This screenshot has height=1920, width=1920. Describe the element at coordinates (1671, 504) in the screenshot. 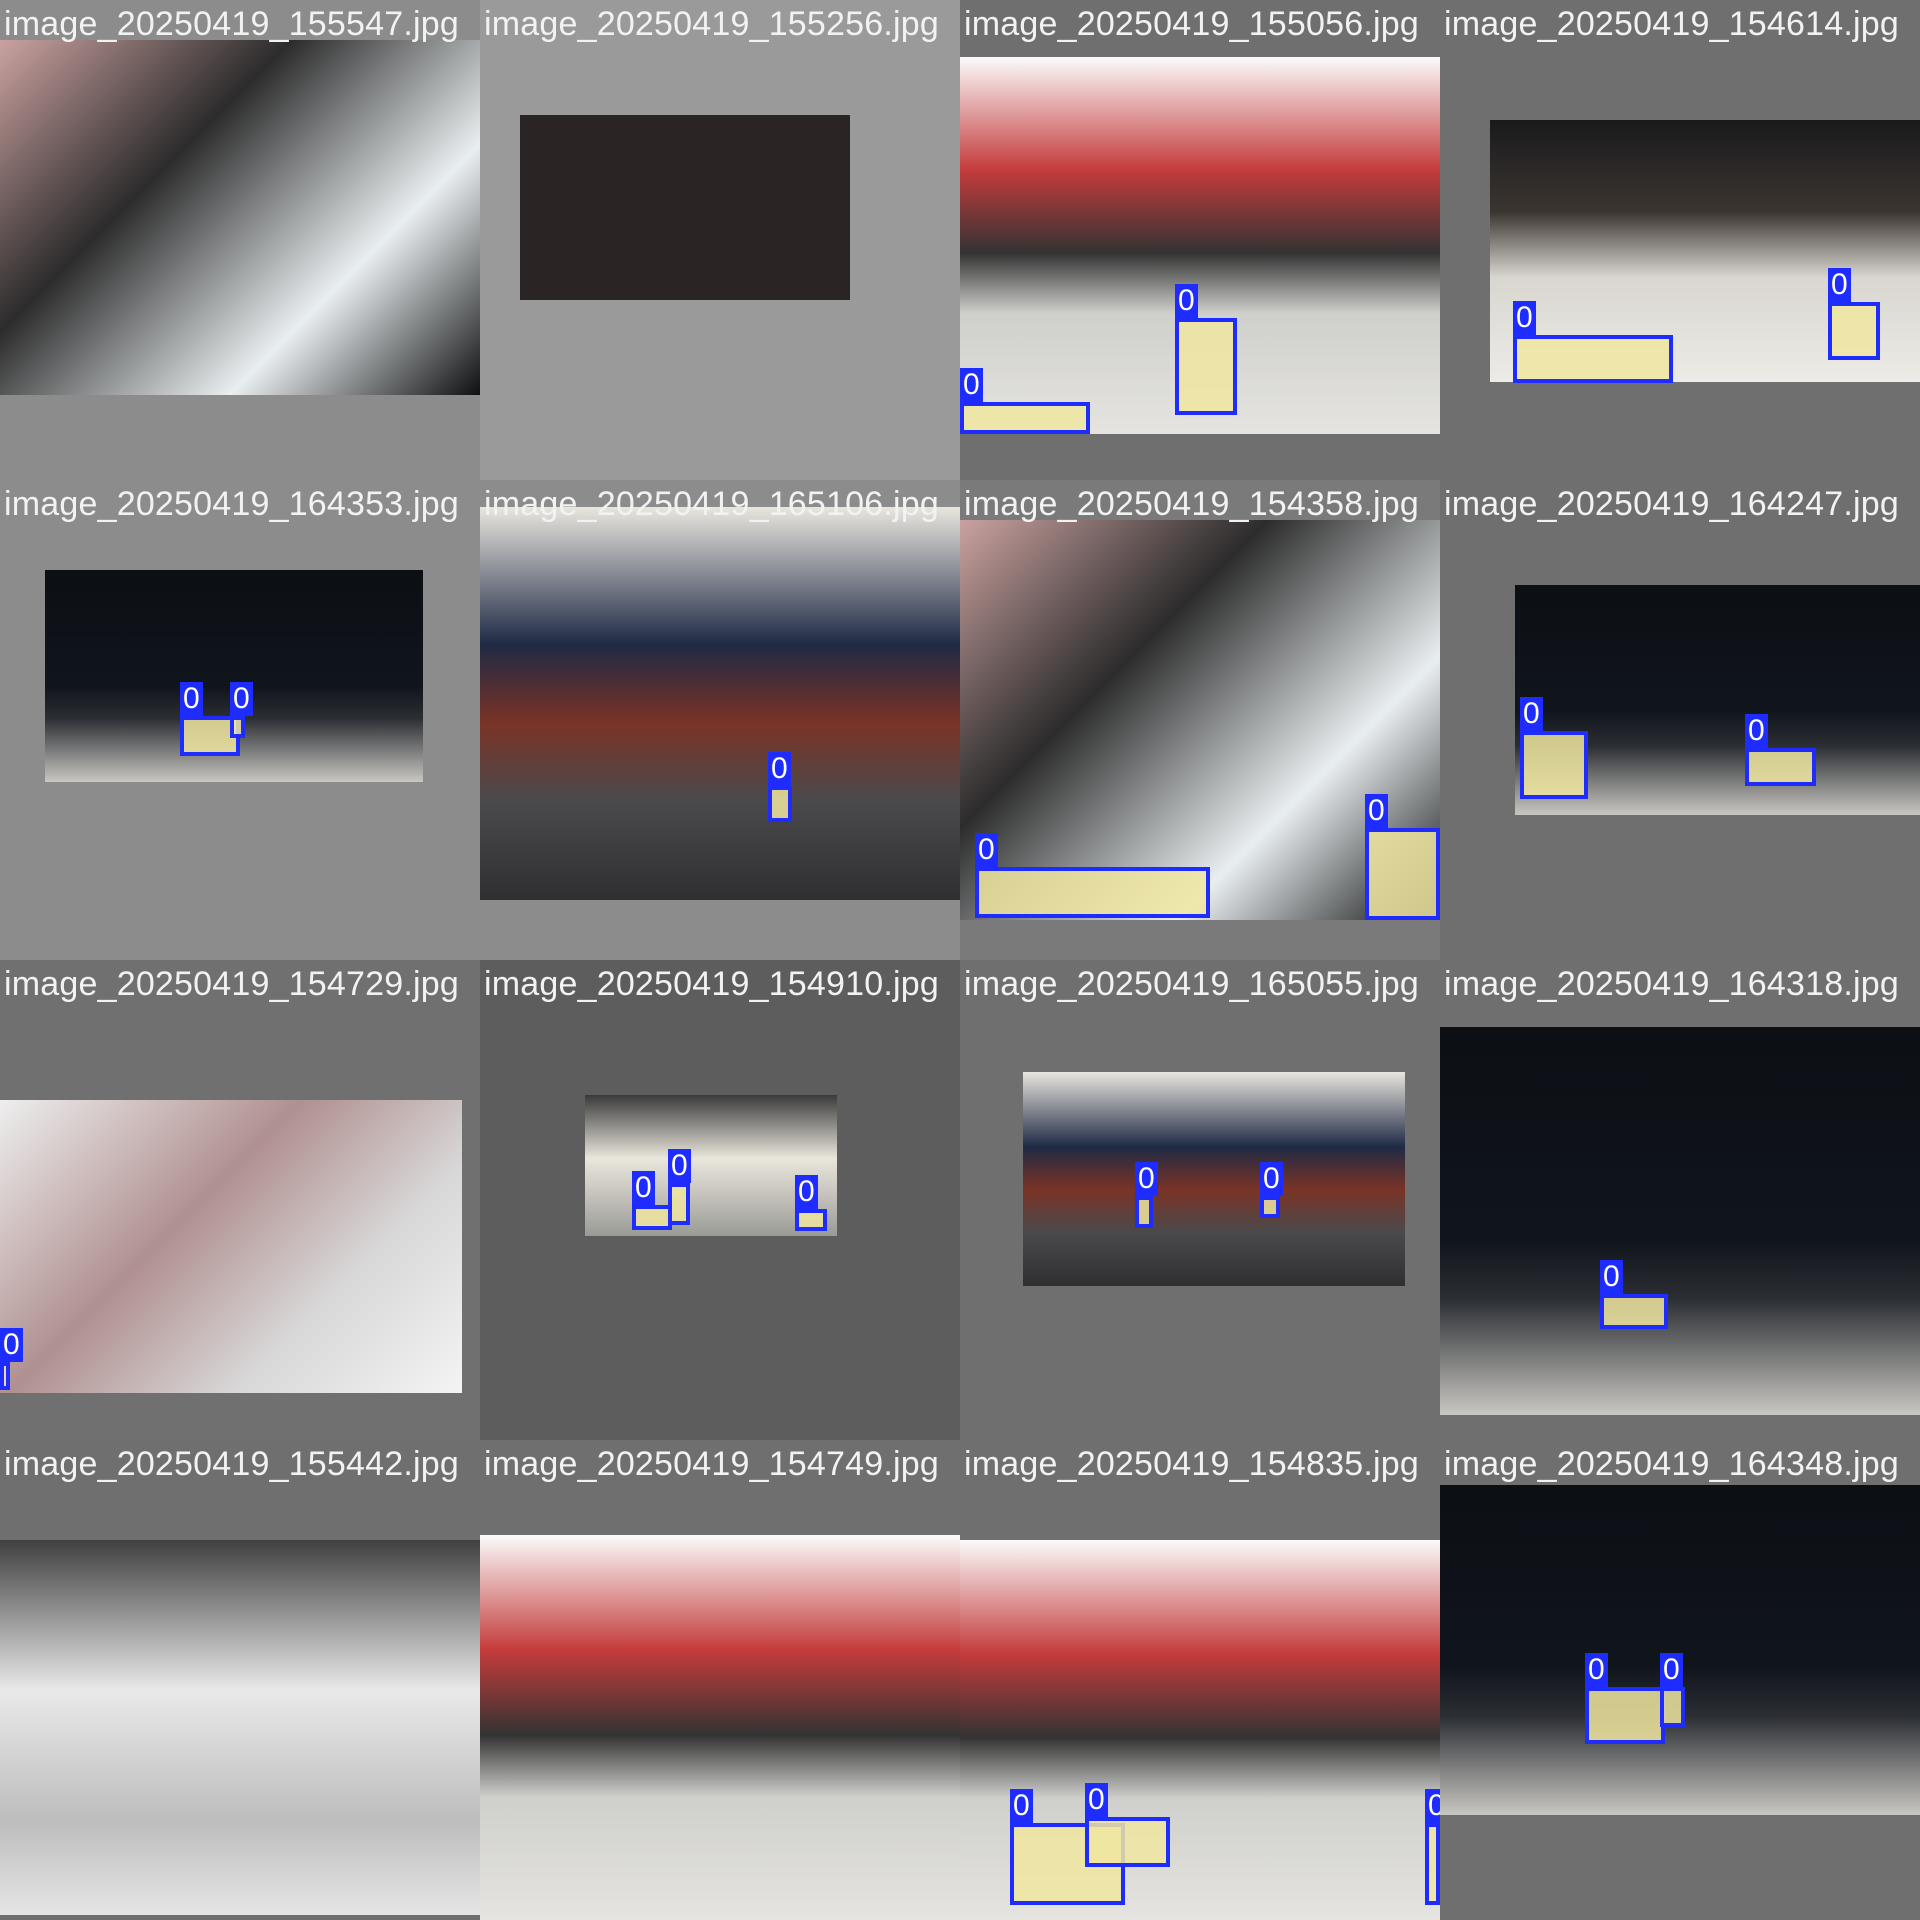

I see `tile-filename-label: image_20250419_164247.jpg` at that location.